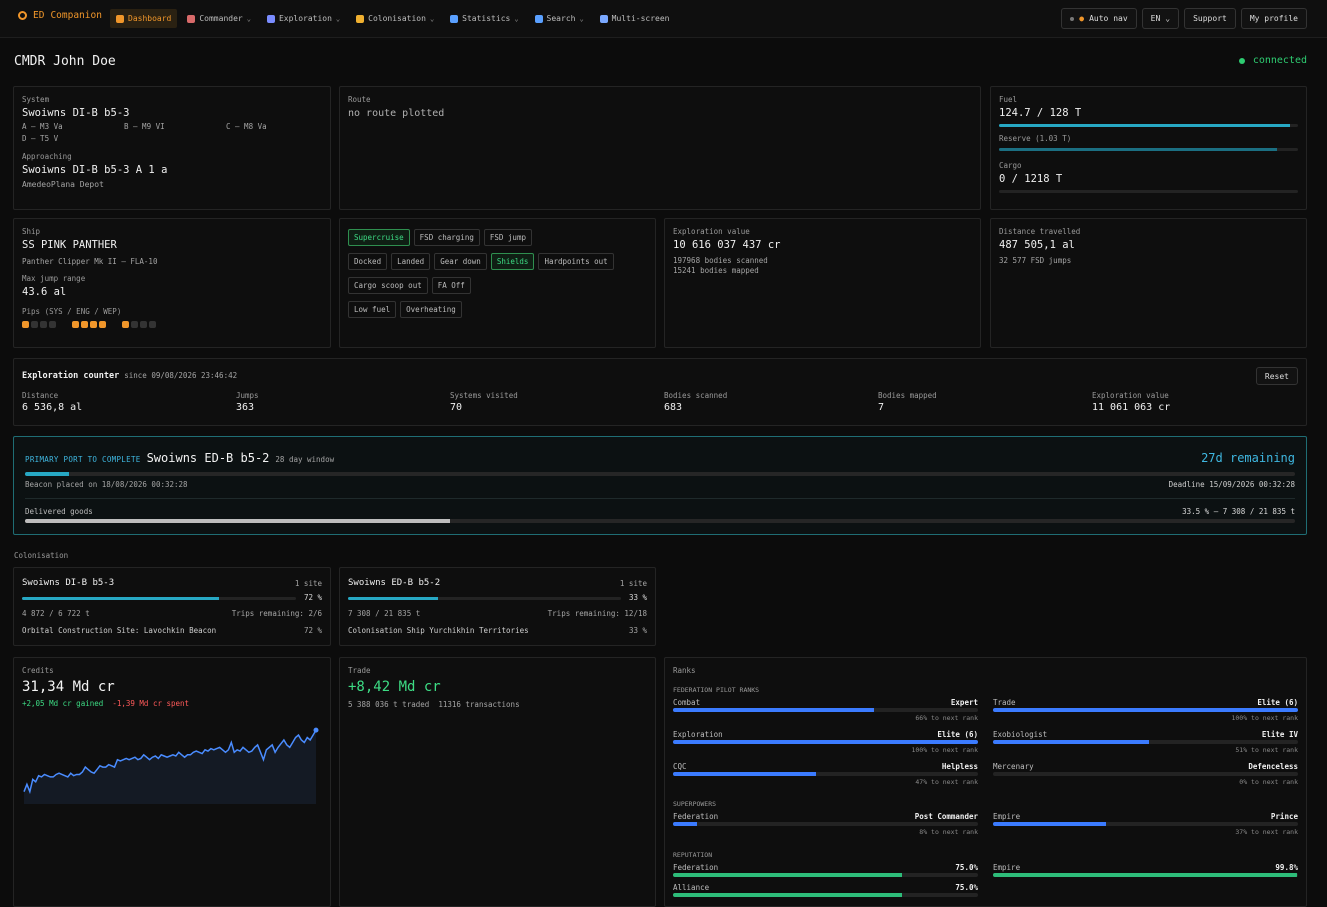 Image resolution: width=1327 pixels, height=907 pixels. What do you see at coordinates (41, 555) in the screenshot?
I see `colonisation-label: Colonisation` at bounding box center [41, 555].